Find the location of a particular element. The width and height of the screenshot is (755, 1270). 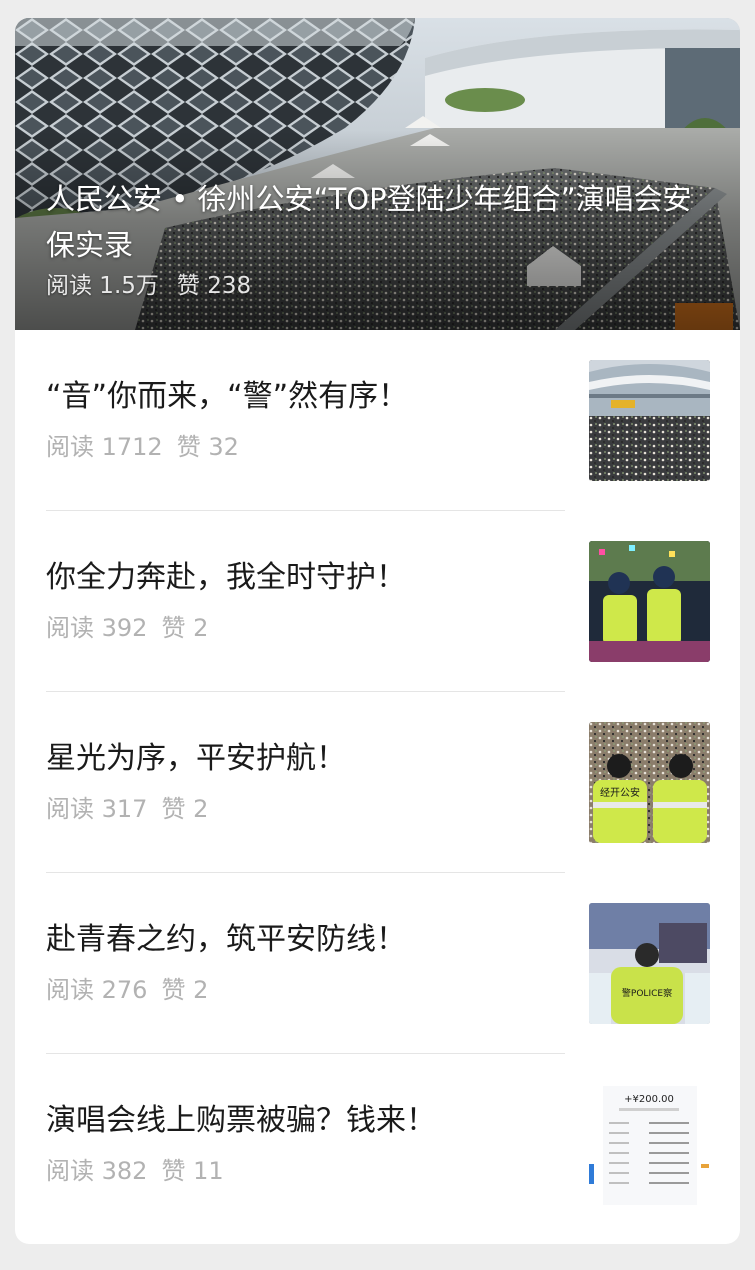

police-officers-back-image: 经开公安 is located at coordinates (649, 782).